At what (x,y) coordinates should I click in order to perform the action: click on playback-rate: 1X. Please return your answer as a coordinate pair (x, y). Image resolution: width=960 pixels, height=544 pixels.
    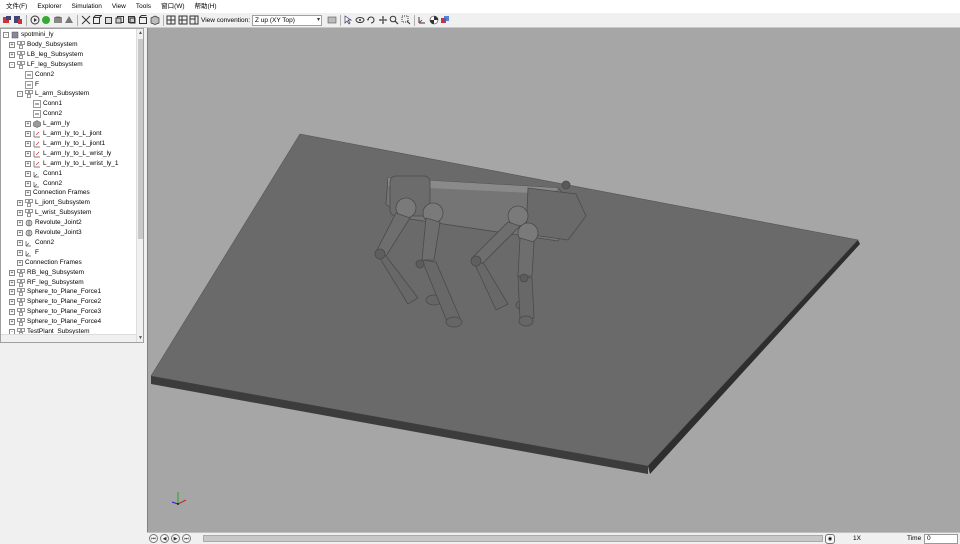
    Looking at the image, I should click on (857, 539).